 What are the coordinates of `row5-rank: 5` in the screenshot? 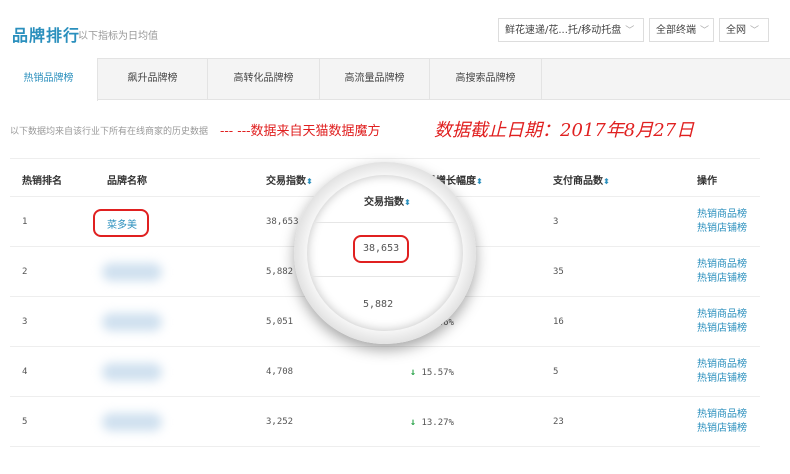 It's located at (25, 422).